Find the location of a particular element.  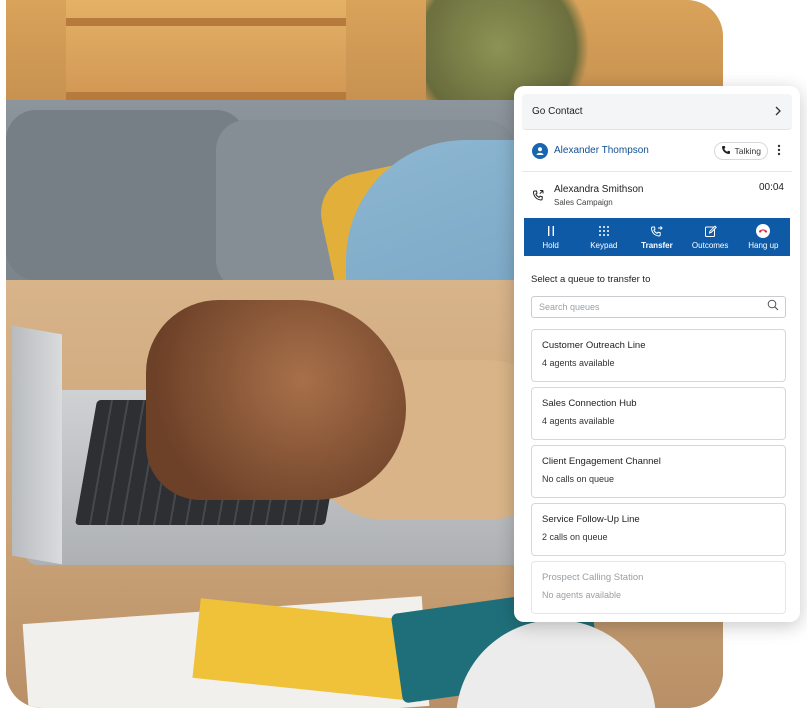

talking-status-label: Talking is located at coordinates (747, 150).